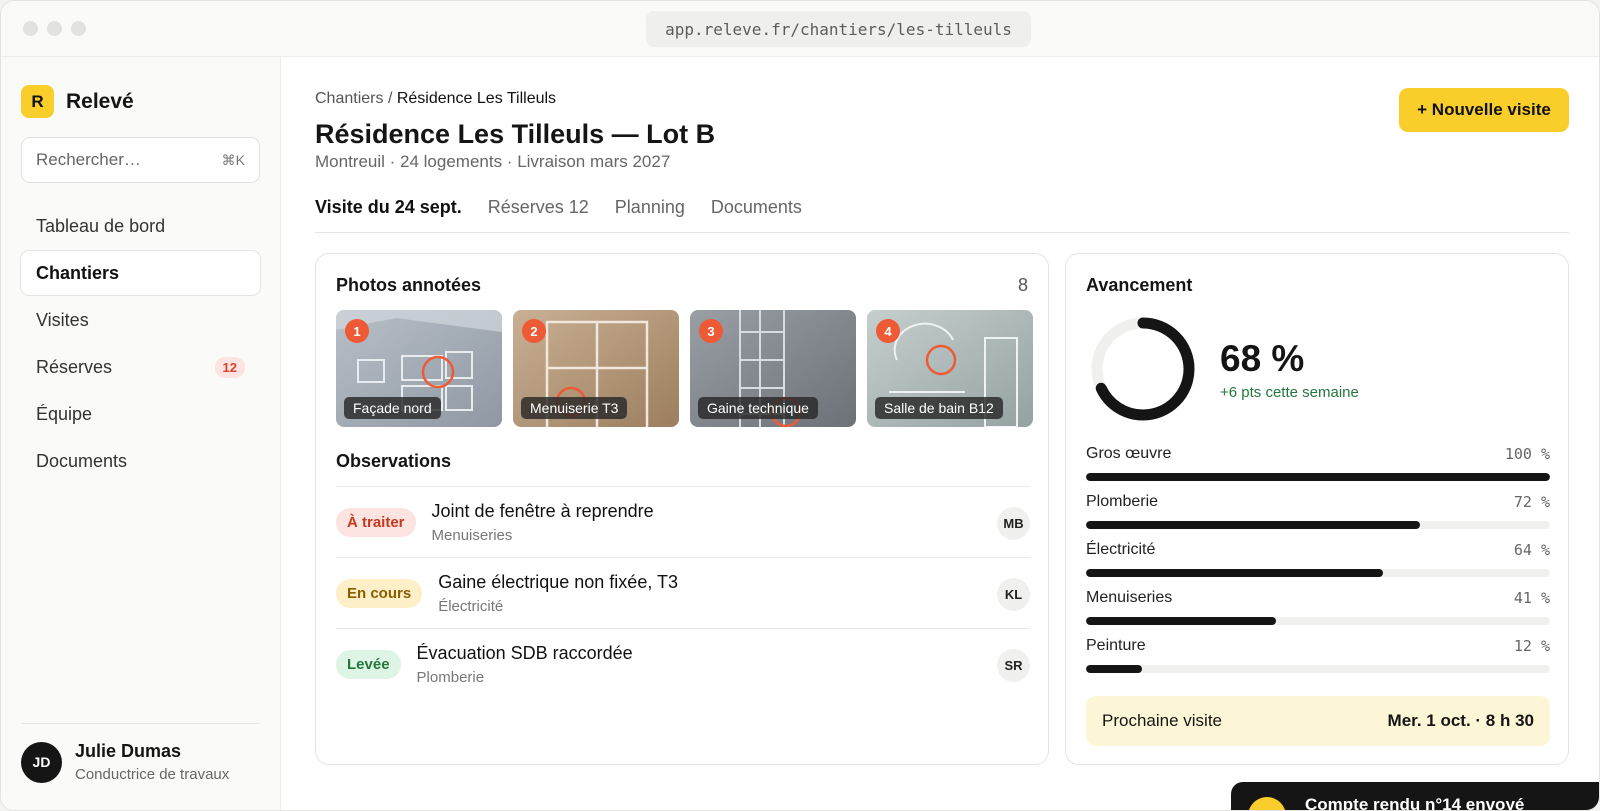 This screenshot has width=1600, height=811. Describe the element at coordinates (1129, 453) in the screenshot. I see `trade-name: Gros œuvre` at that location.